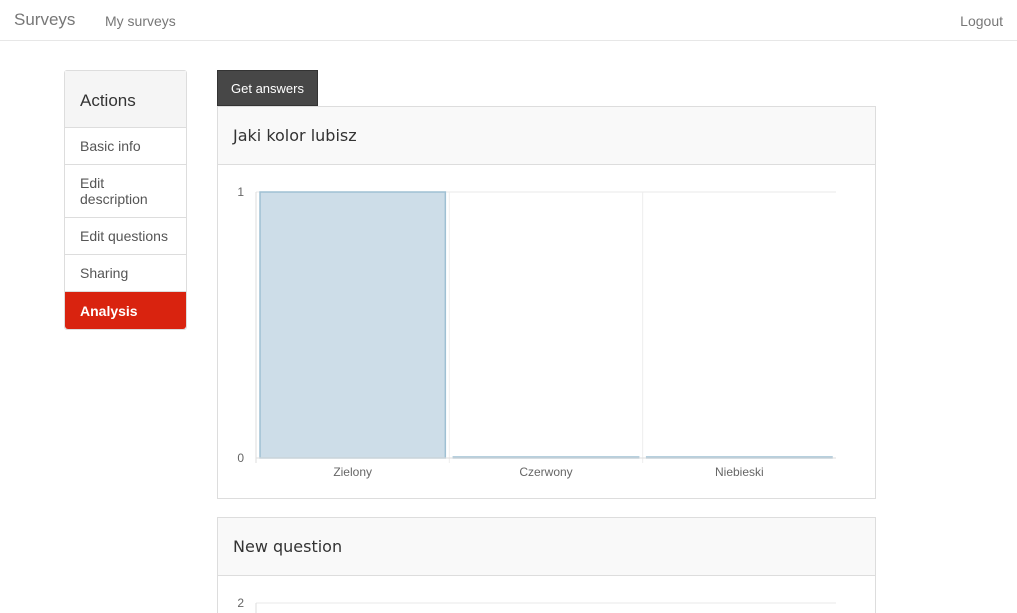 The image size is (1017, 613). Describe the element at coordinates (104, 273) in the screenshot. I see `sidebar-item-label: Sharing` at that location.